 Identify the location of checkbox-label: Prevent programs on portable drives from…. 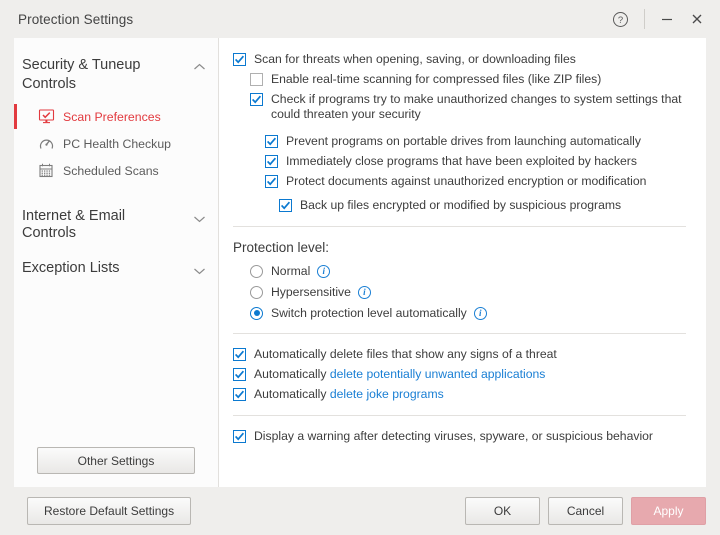
(463, 141).